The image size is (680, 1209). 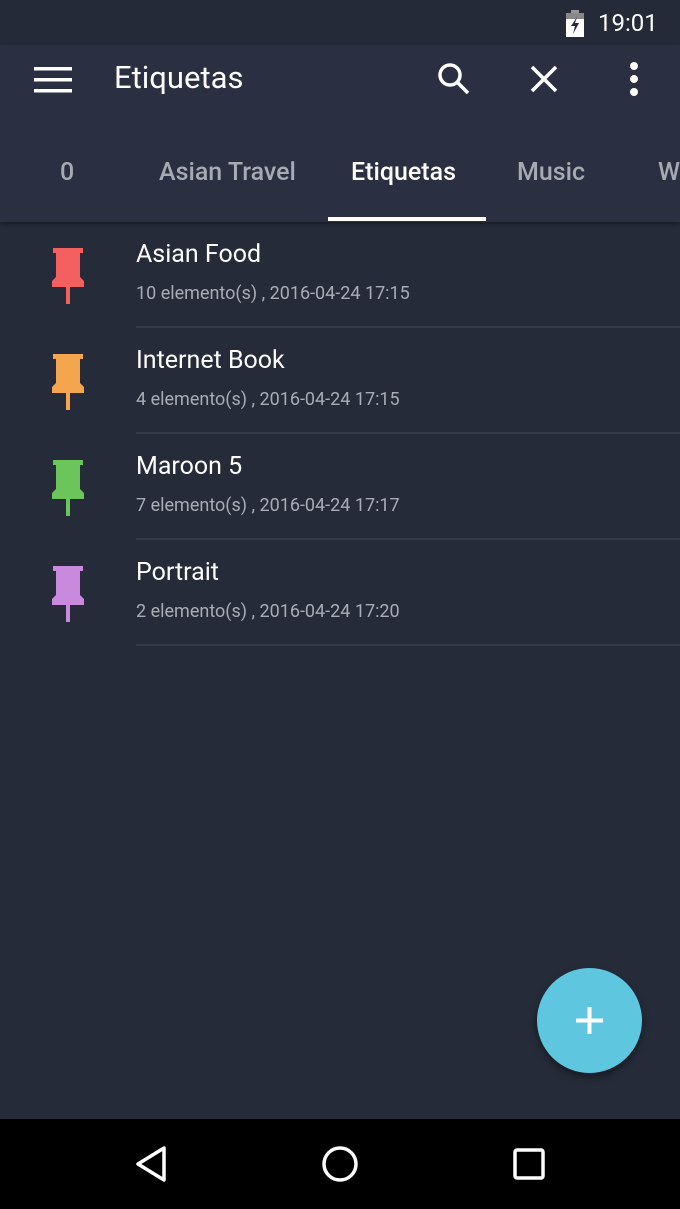 What do you see at coordinates (268, 611) in the screenshot?
I see `label-details: 2 elemento(s) , 2016-04-24 17:20` at bounding box center [268, 611].